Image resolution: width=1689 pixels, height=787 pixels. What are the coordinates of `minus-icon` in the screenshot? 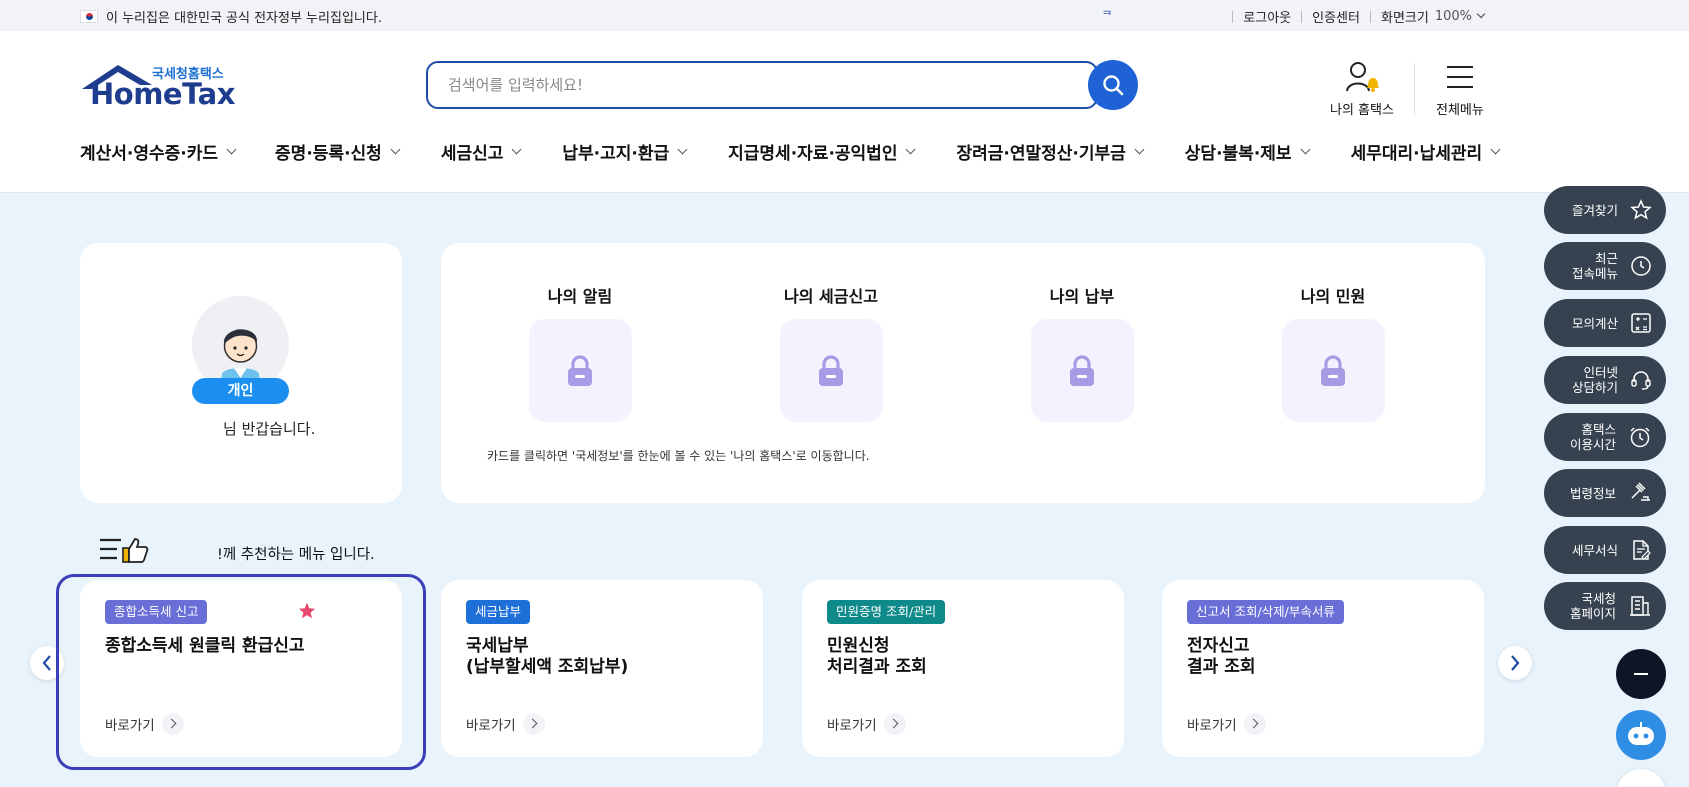 It's located at (1641, 674).